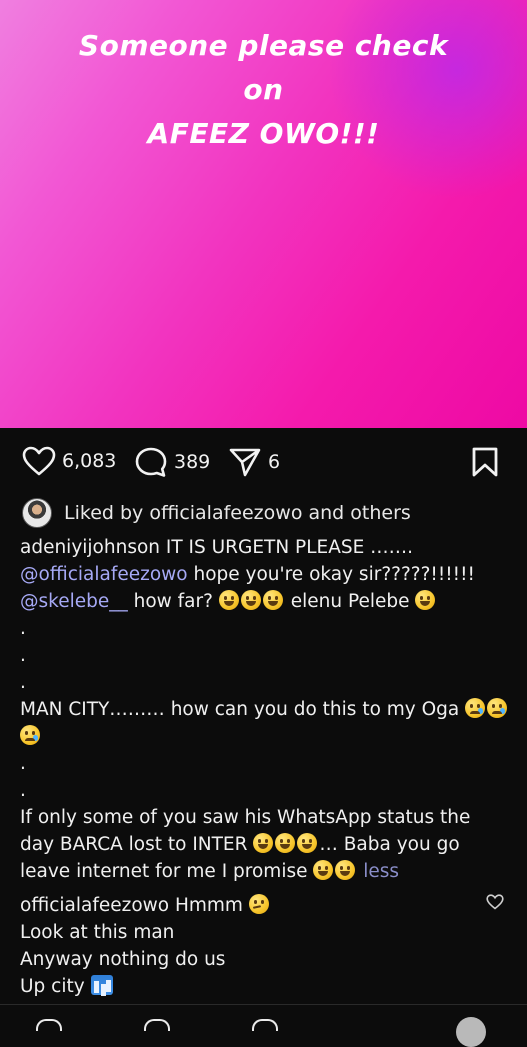 Image resolution: width=527 pixels, height=1047 pixels. What do you see at coordinates (471, 1032) in the screenshot?
I see `profile-avatar` at bounding box center [471, 1032].